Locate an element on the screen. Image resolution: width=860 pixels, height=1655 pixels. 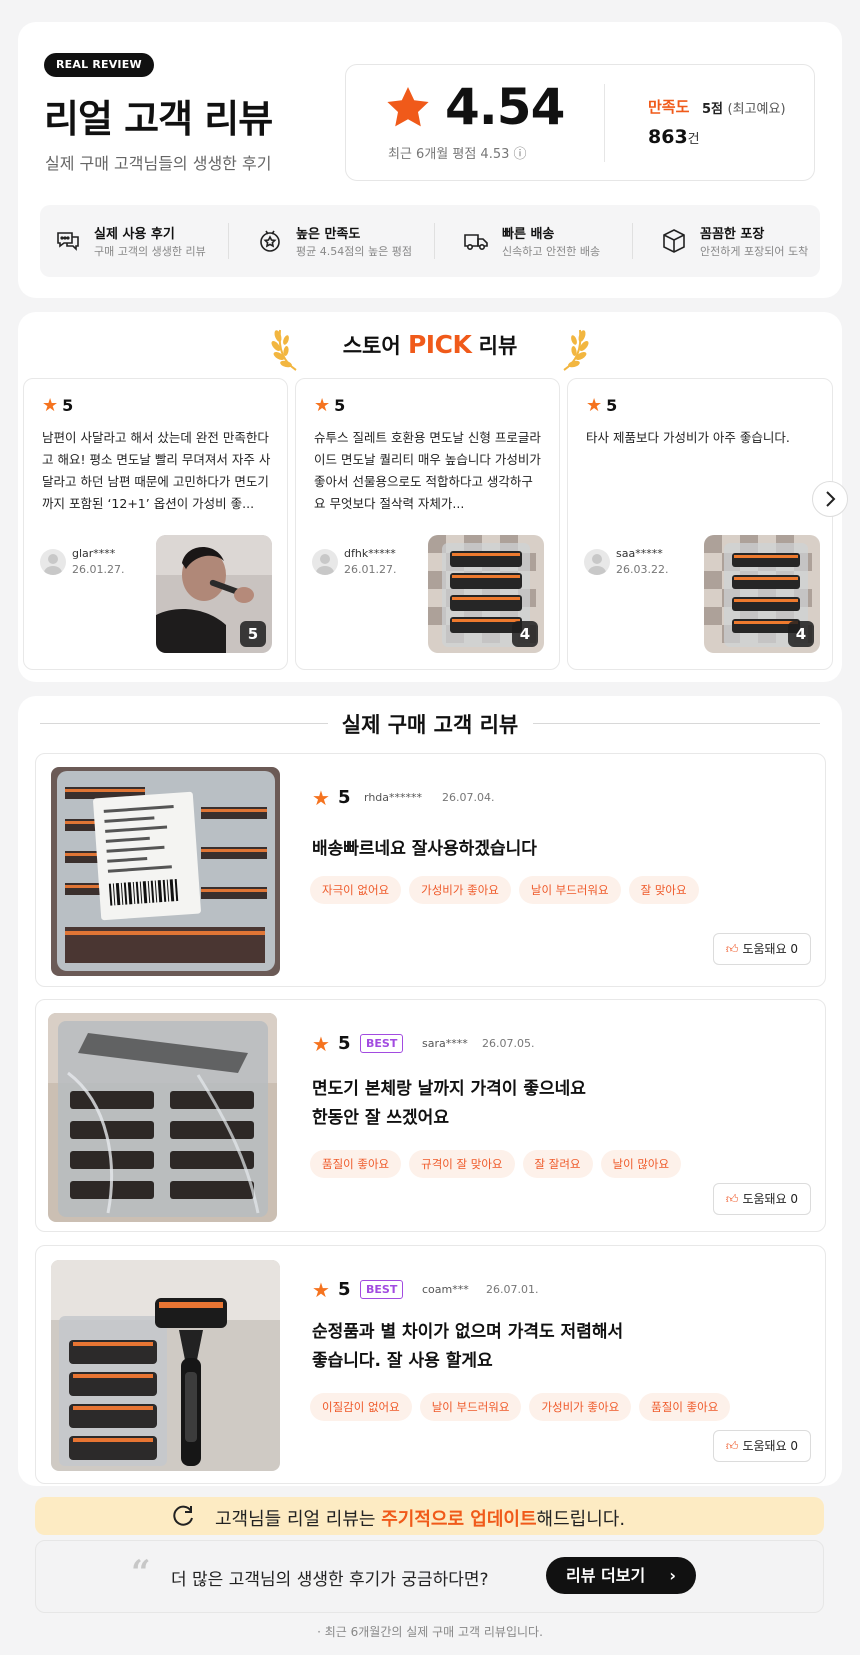
update-banner: 고객님들 리얼 리뷰는 주기적으로 업데이트해드립니다. is located at coordinates (429, 1516).